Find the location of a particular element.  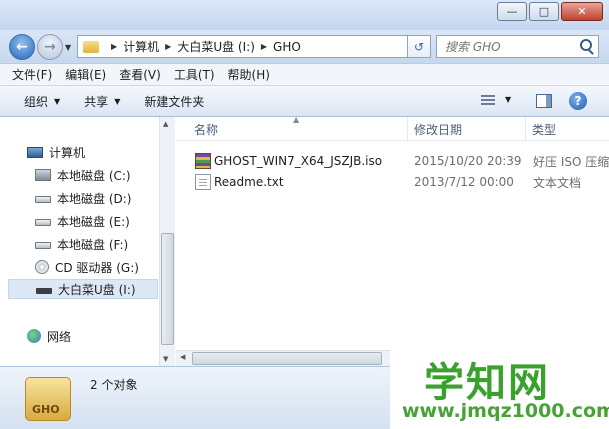

menu-file: 文件(F) is located at coordinates (32, 74).